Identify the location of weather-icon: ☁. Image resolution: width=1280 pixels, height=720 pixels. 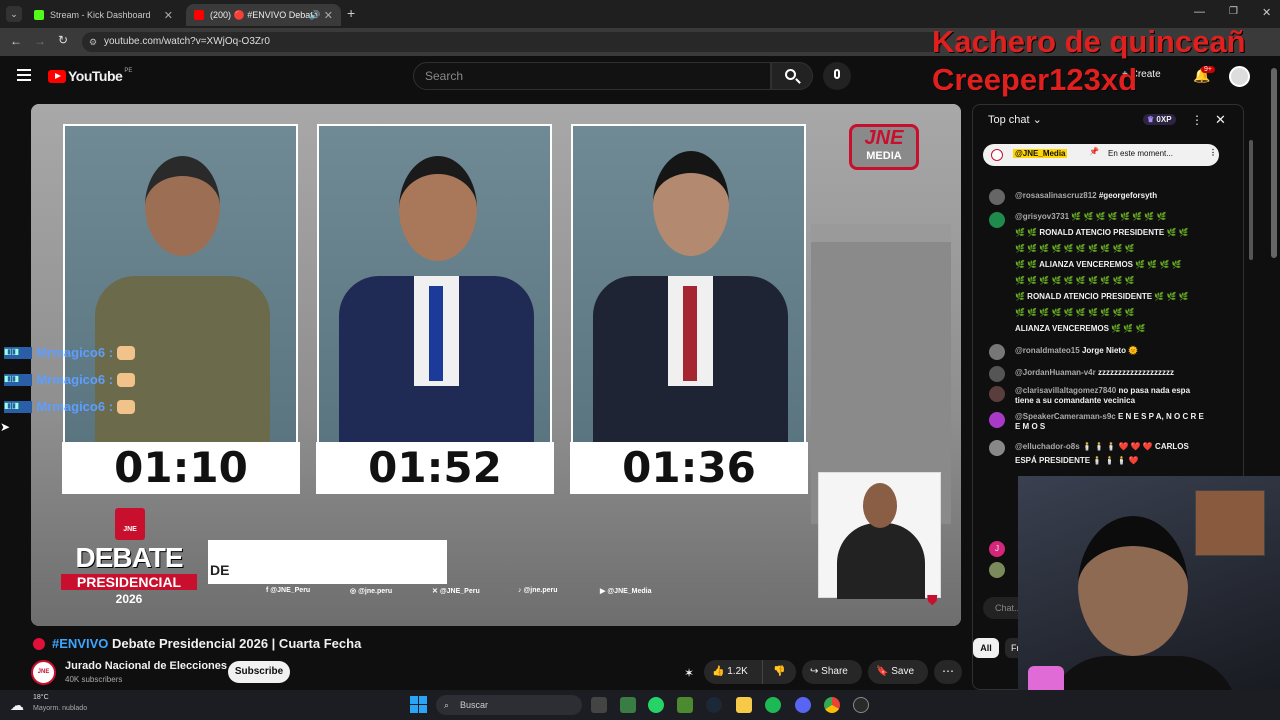
(17, 705).